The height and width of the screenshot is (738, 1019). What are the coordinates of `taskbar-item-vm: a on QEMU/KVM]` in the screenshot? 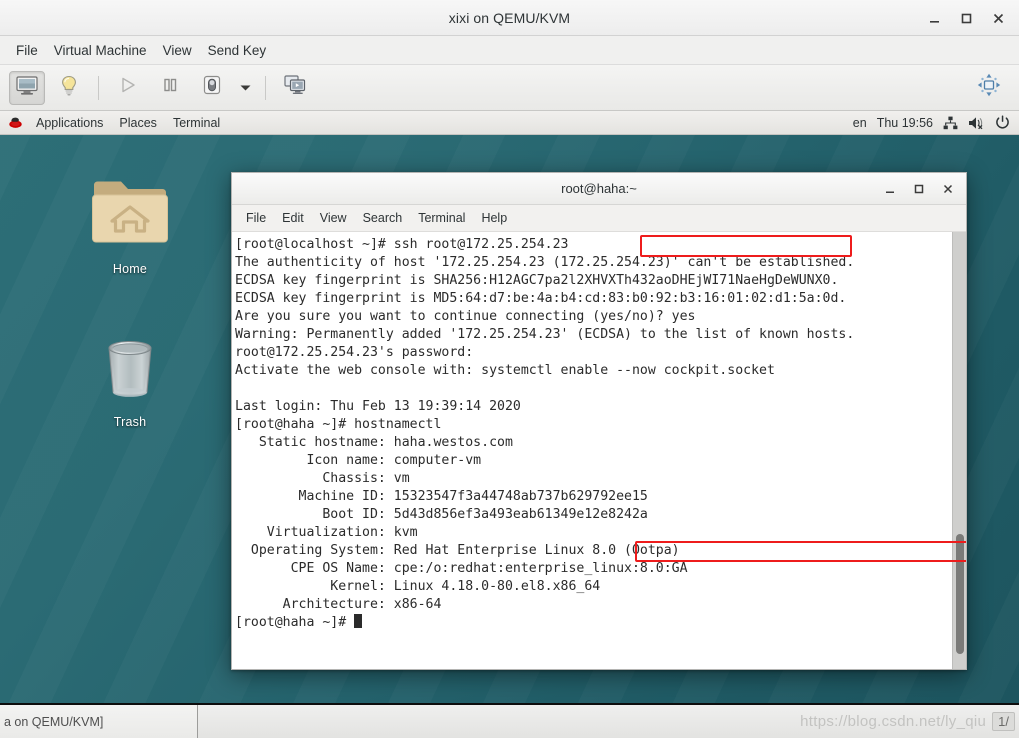 It's located at (99, 721).